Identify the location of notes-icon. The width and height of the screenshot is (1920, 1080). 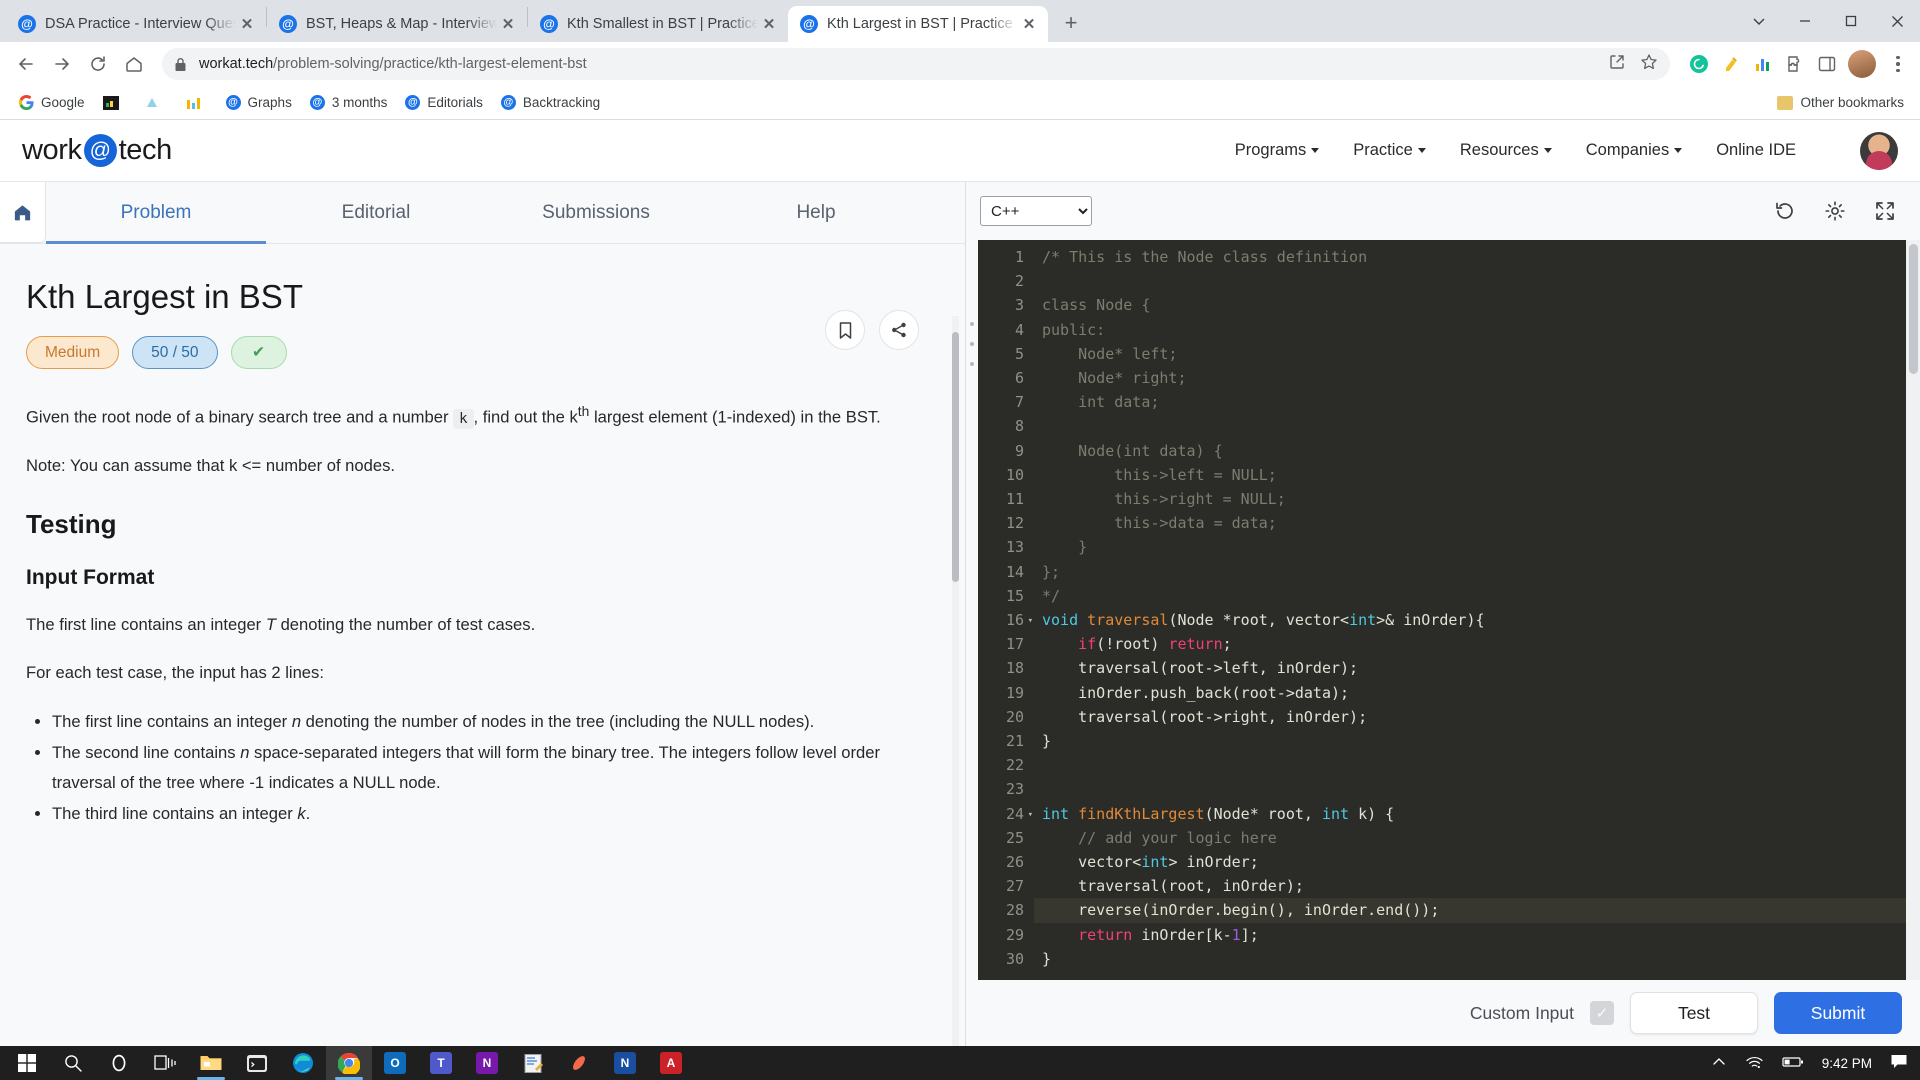
(533, 1063).